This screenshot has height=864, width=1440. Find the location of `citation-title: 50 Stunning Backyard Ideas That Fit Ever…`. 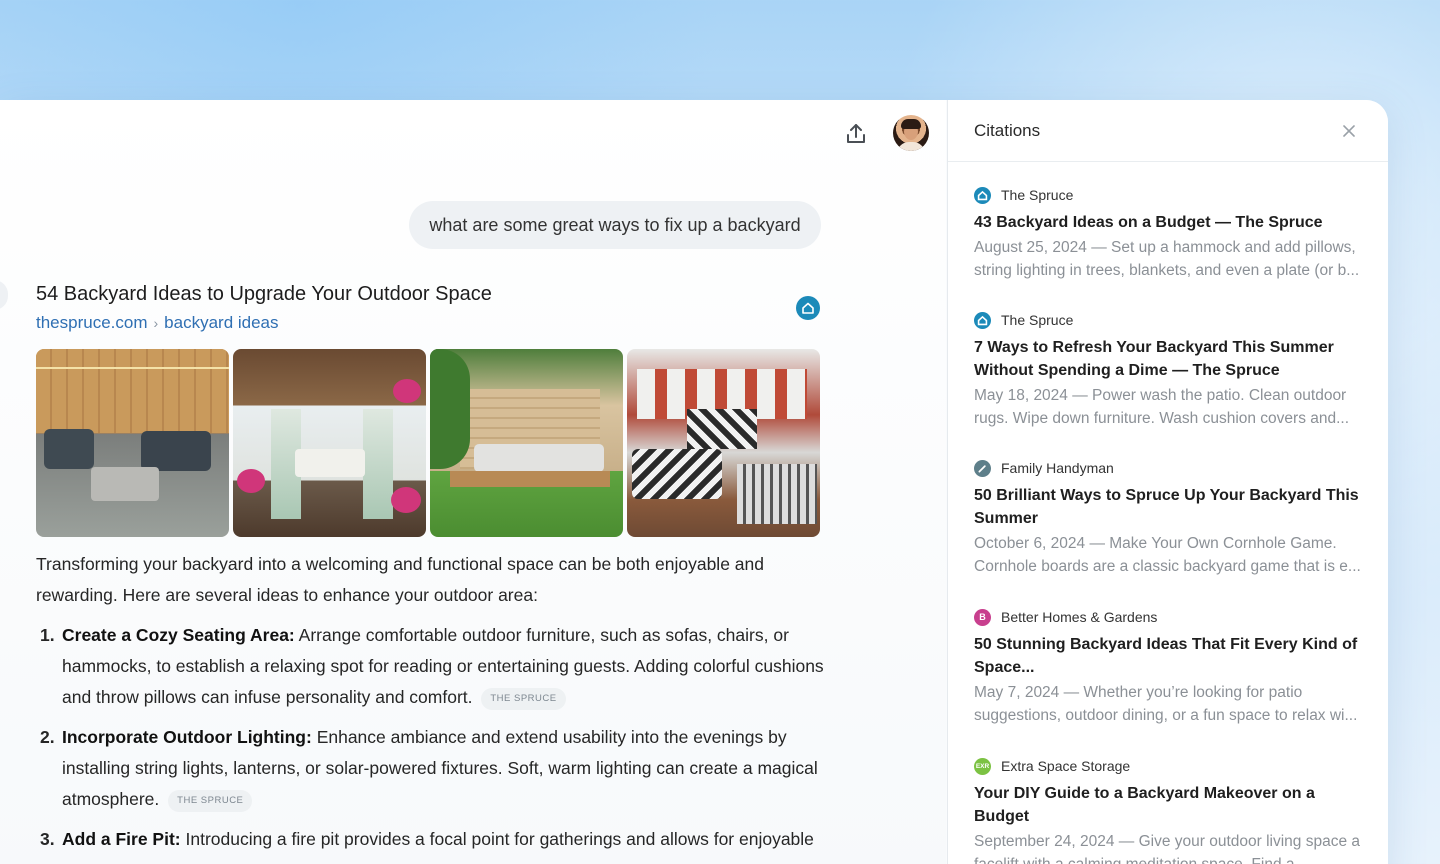

citation-title: 50 Stunning Backyard Ideas That Fit Ever… is located at coordinates (1171, 656).